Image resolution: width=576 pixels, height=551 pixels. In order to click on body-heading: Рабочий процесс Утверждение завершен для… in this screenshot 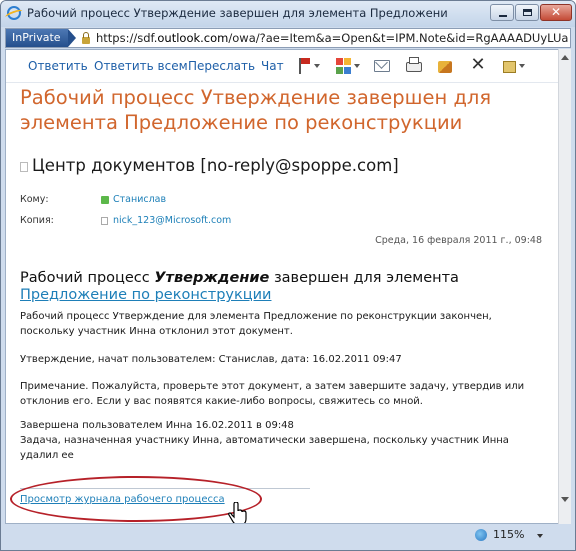, I will do `click(280, 287)`.